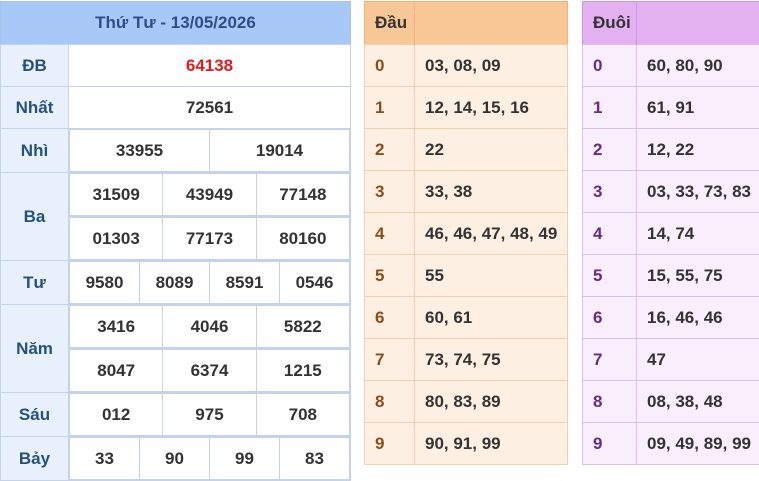 This screenshot has width=759, height=481. What do you see at coordinates (390, 318) in the screenshot?
I see `dau-digit: 6` at bounding box center [390, 318].